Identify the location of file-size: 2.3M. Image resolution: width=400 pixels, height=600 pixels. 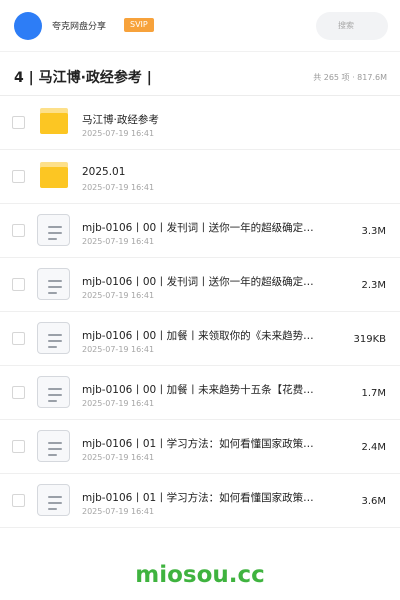
(373, 285).